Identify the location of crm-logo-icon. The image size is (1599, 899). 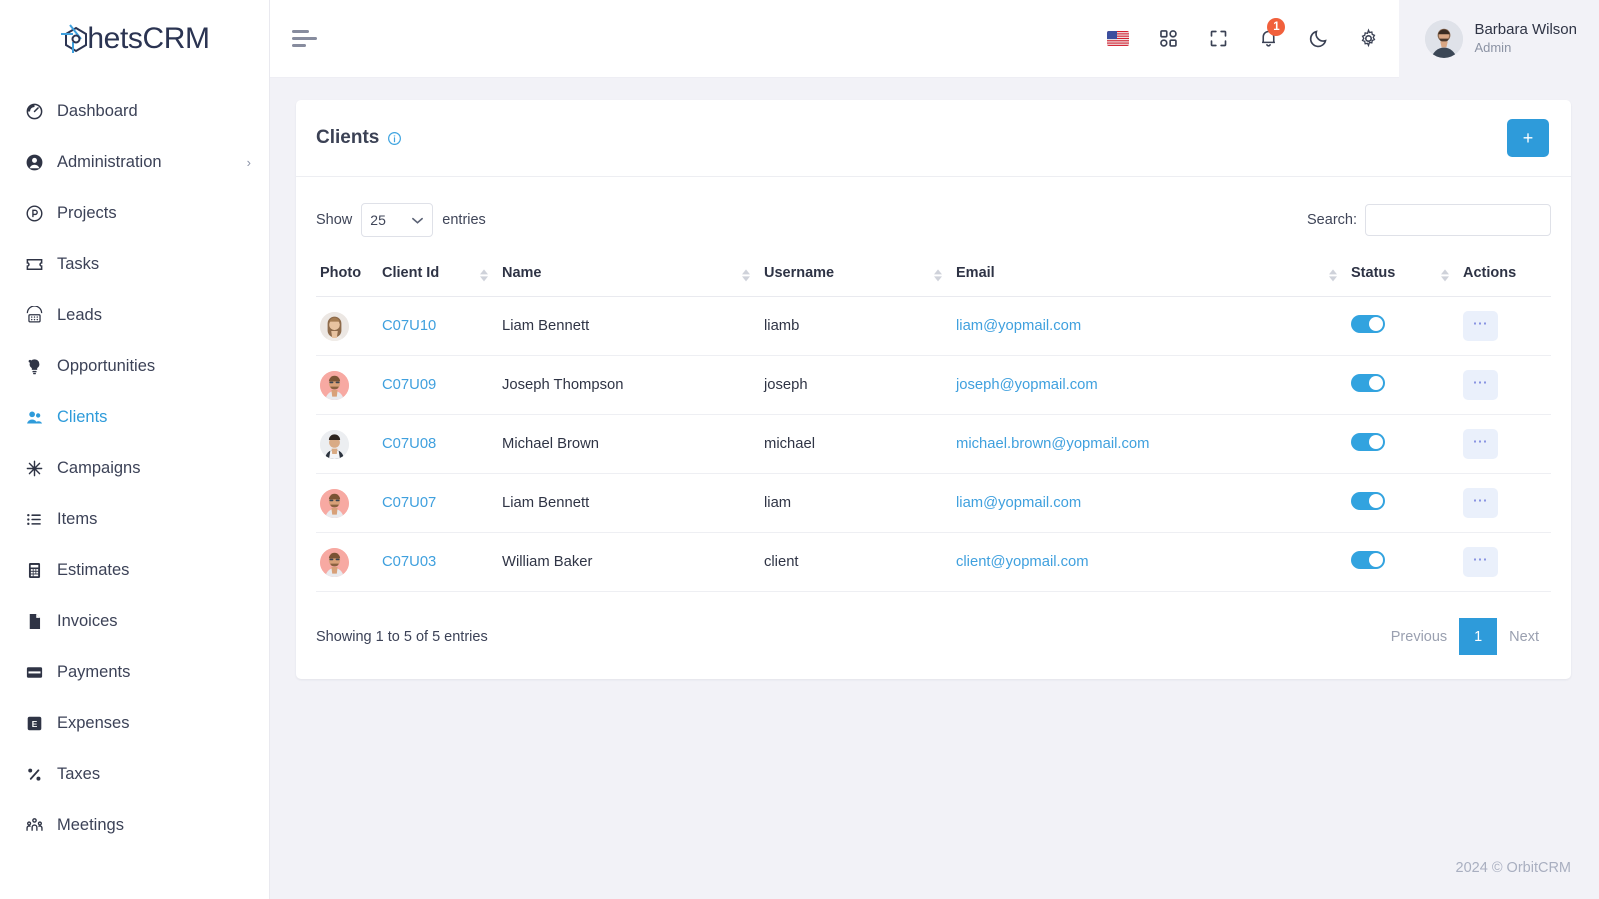
(76, 39).